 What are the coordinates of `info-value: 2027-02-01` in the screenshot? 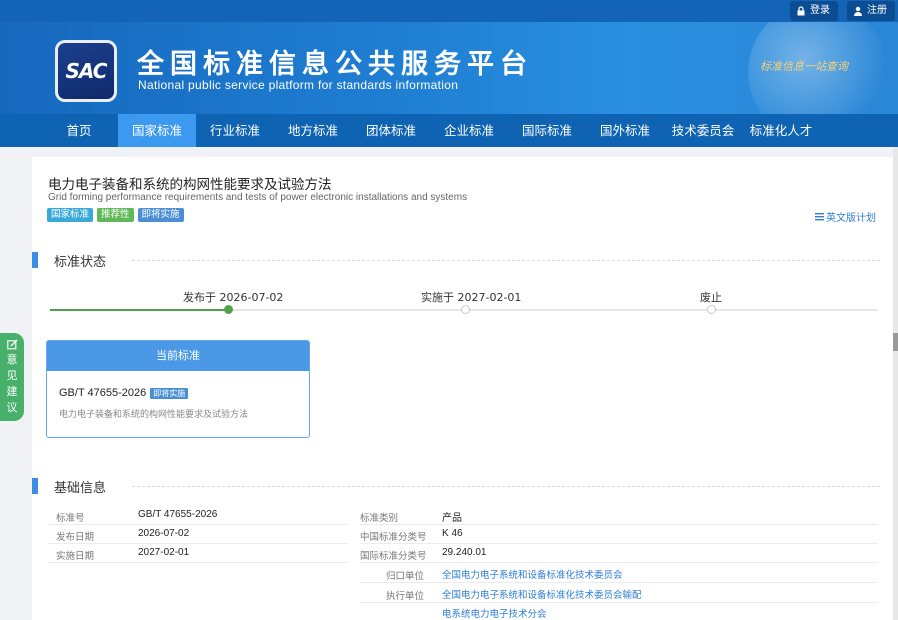 It's located at (164, 552).